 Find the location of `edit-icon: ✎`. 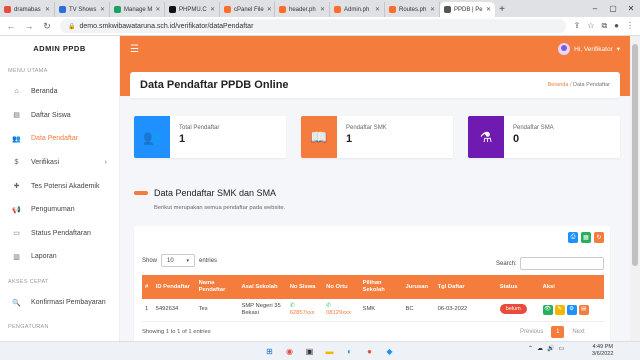

edit-icon: ✎ is located at coordinates (559, 309).